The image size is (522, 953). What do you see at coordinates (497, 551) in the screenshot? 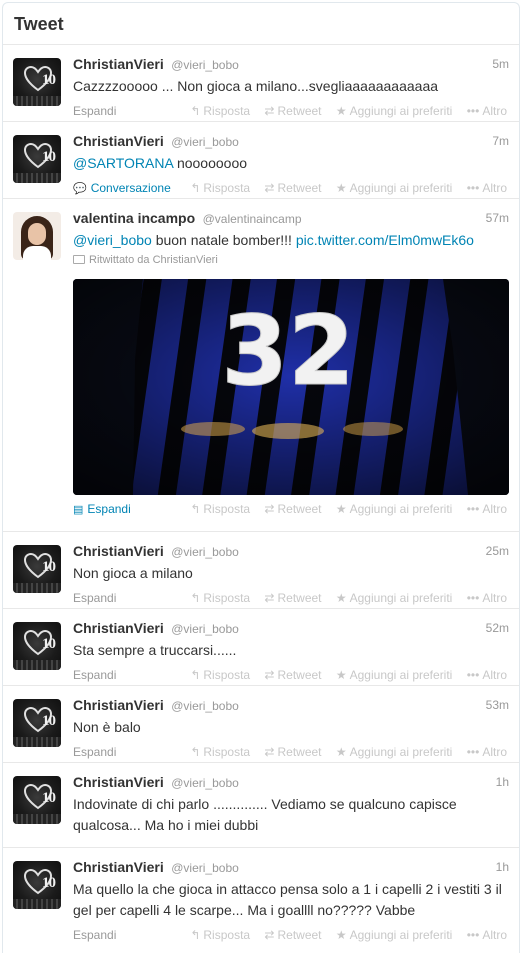
I see `tweet-timestamp: 25m` at bounding box center [497, 551].